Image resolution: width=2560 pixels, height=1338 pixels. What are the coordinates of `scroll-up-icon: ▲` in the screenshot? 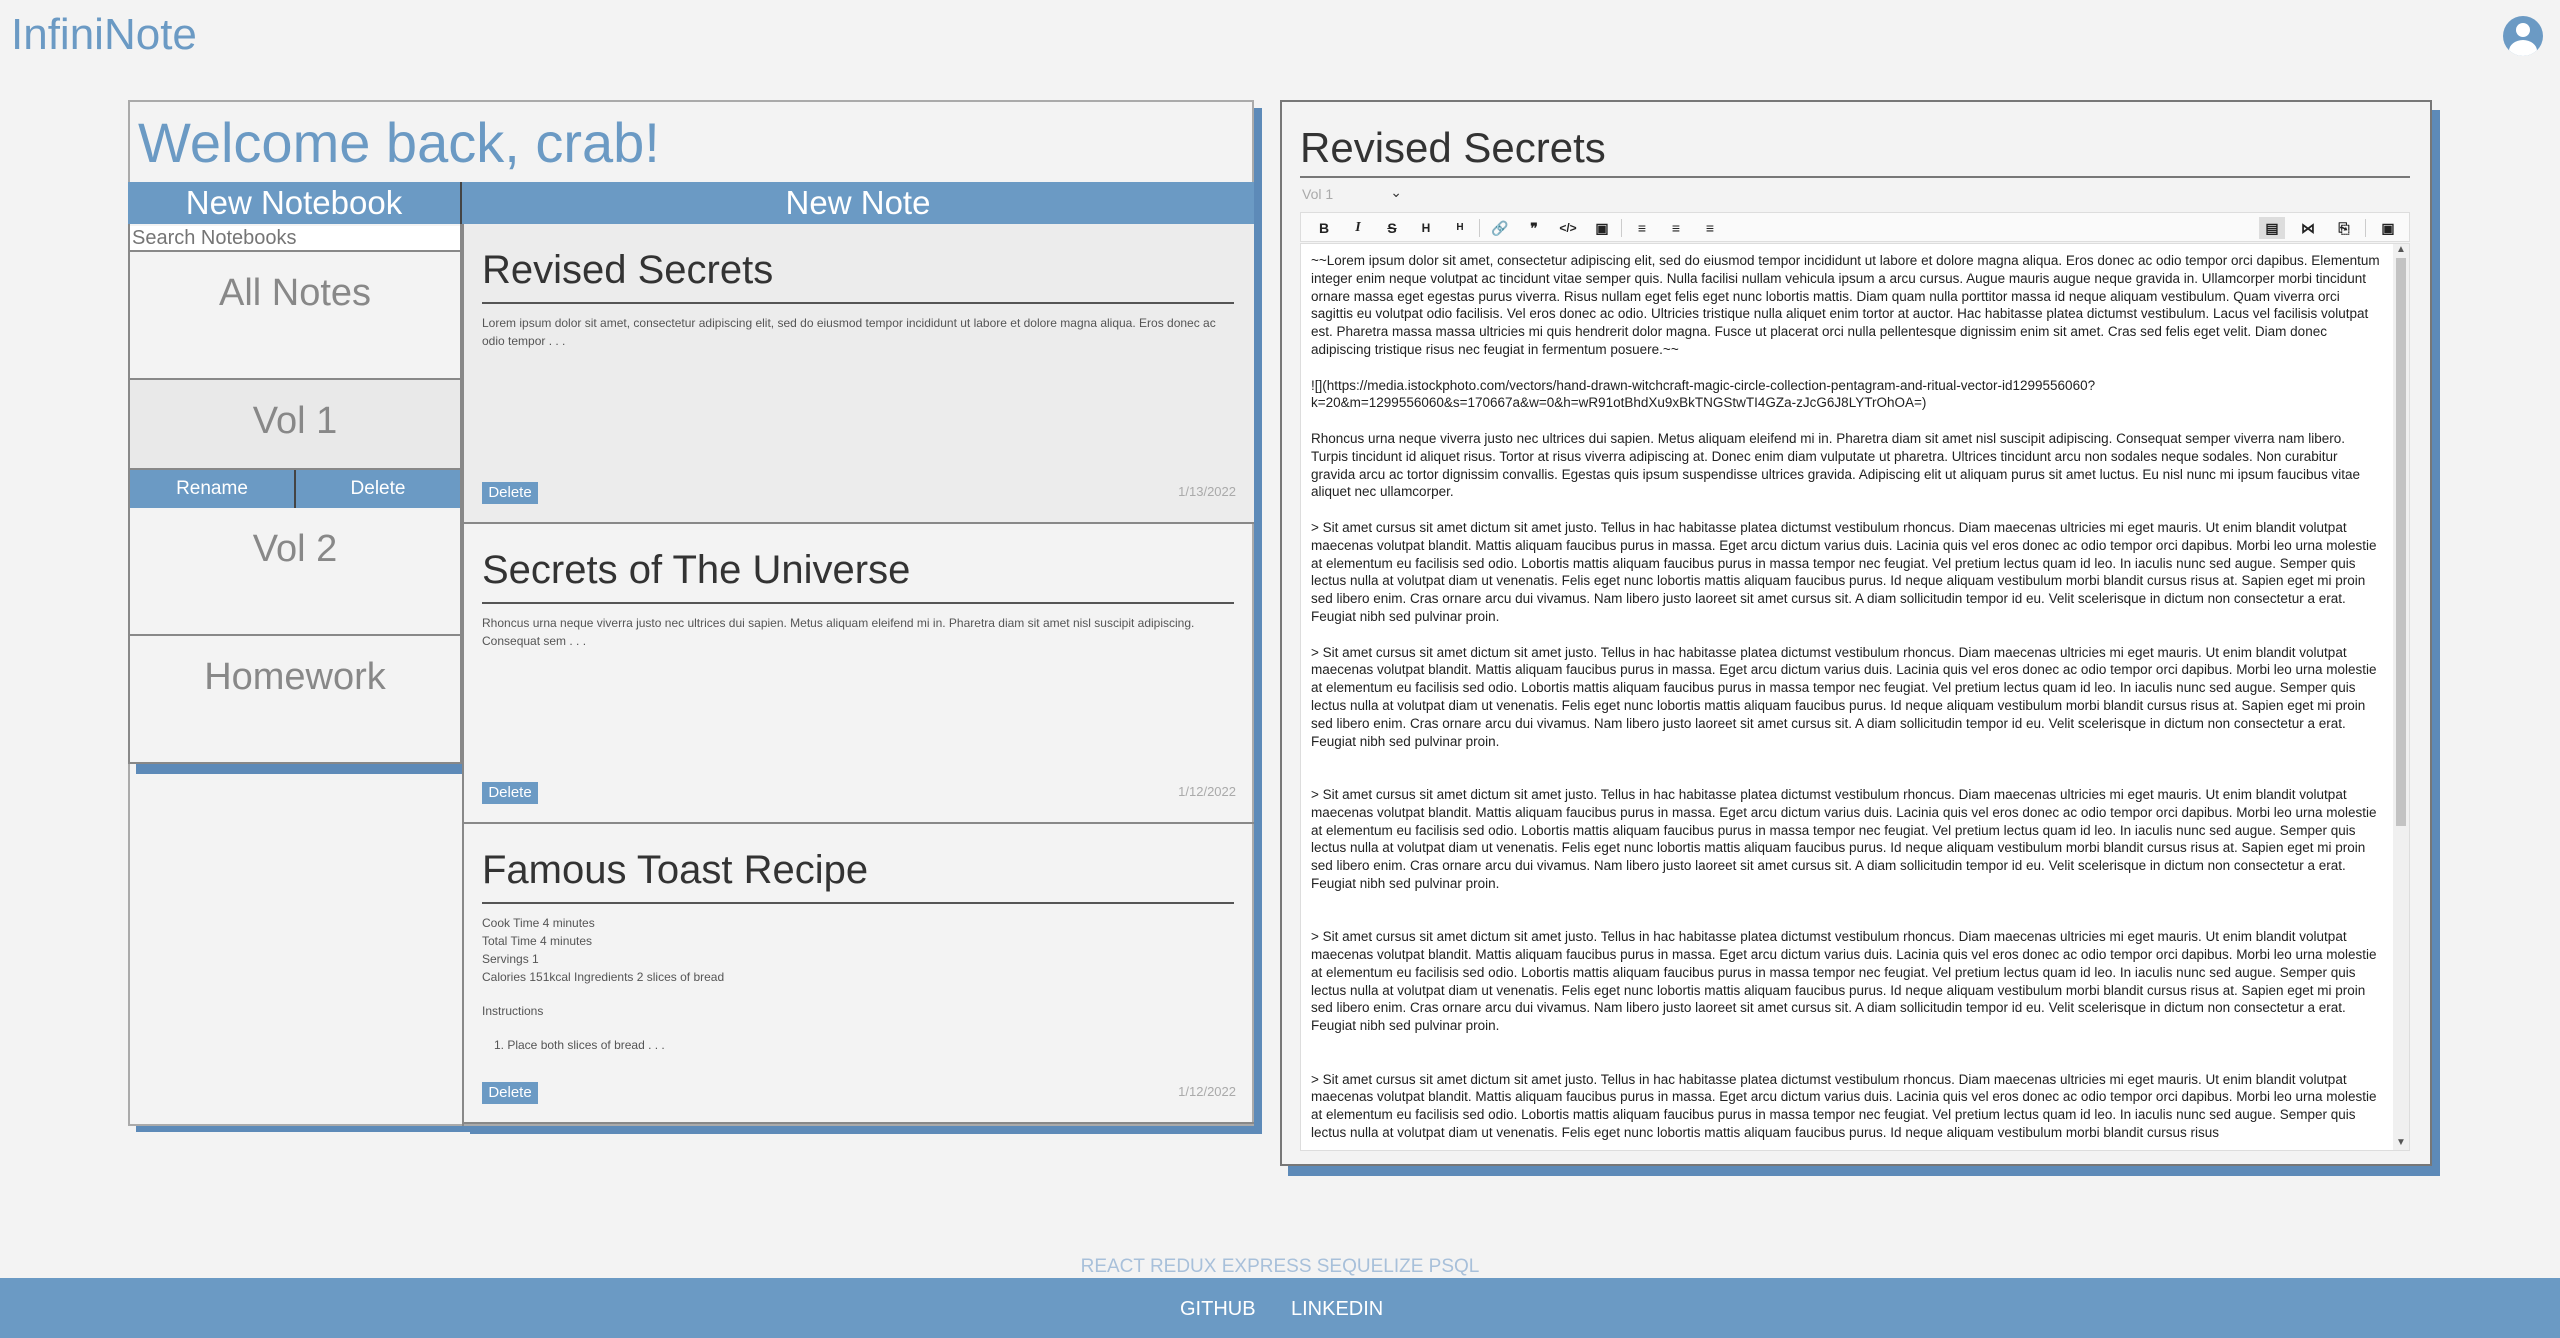 It's located at (2401, 249).